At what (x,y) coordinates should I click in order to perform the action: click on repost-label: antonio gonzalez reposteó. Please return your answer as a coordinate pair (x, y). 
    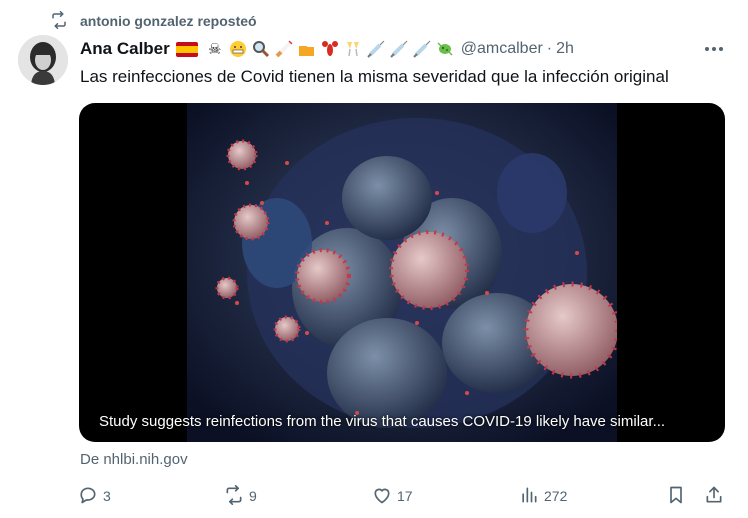
    Looking at the image, I should click on (168, 21).